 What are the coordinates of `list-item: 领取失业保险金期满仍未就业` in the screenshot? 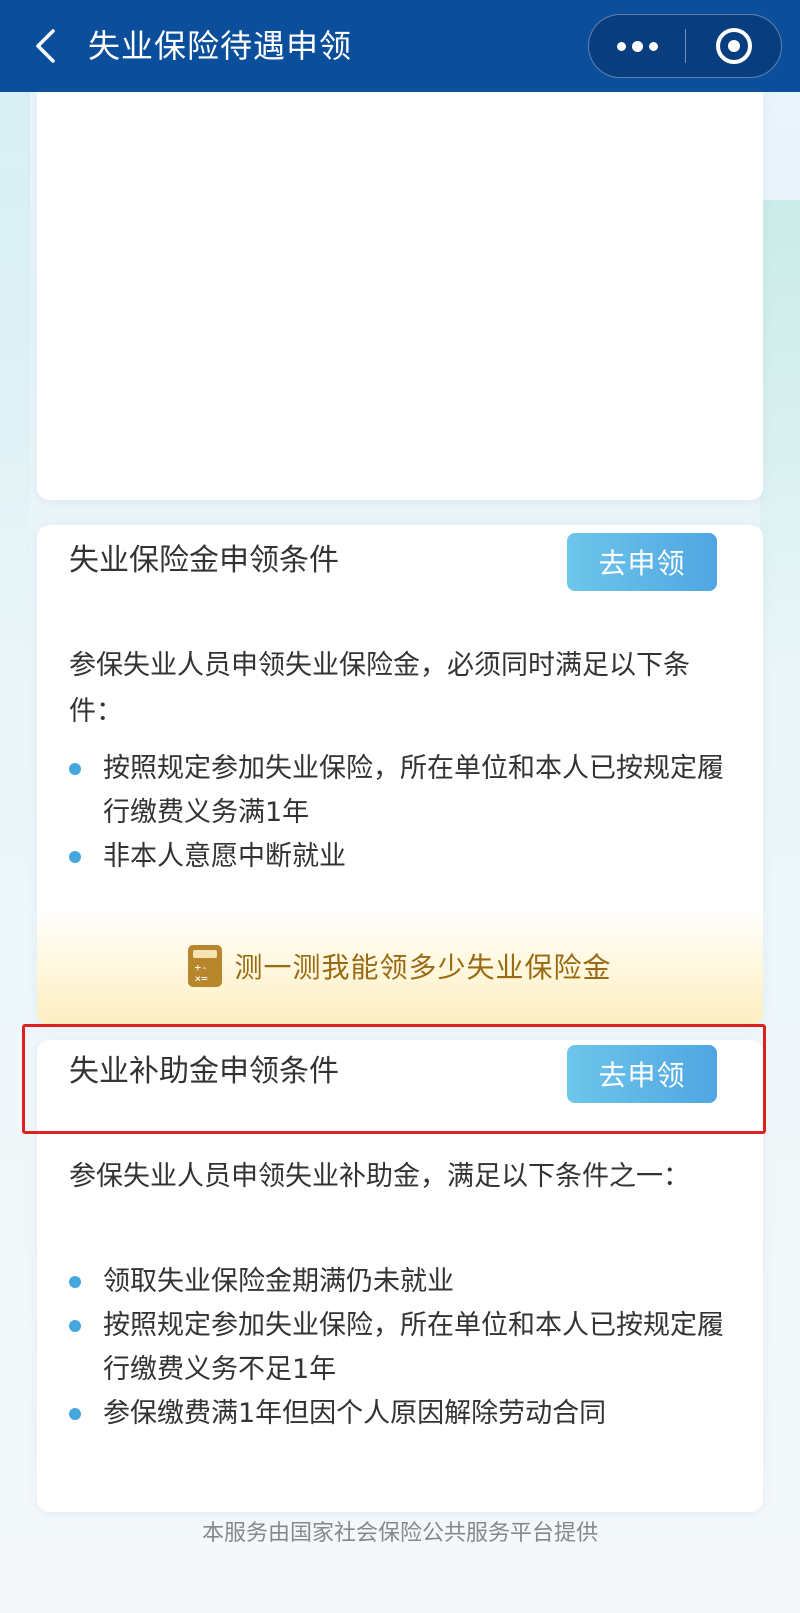 It's located at (399, 1282).